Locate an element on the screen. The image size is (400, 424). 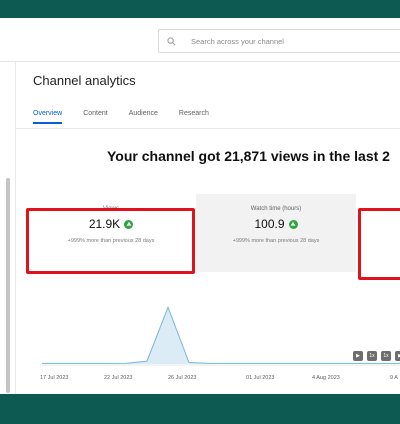
search-input: Search across your channel is located at coordinates (279, 41).